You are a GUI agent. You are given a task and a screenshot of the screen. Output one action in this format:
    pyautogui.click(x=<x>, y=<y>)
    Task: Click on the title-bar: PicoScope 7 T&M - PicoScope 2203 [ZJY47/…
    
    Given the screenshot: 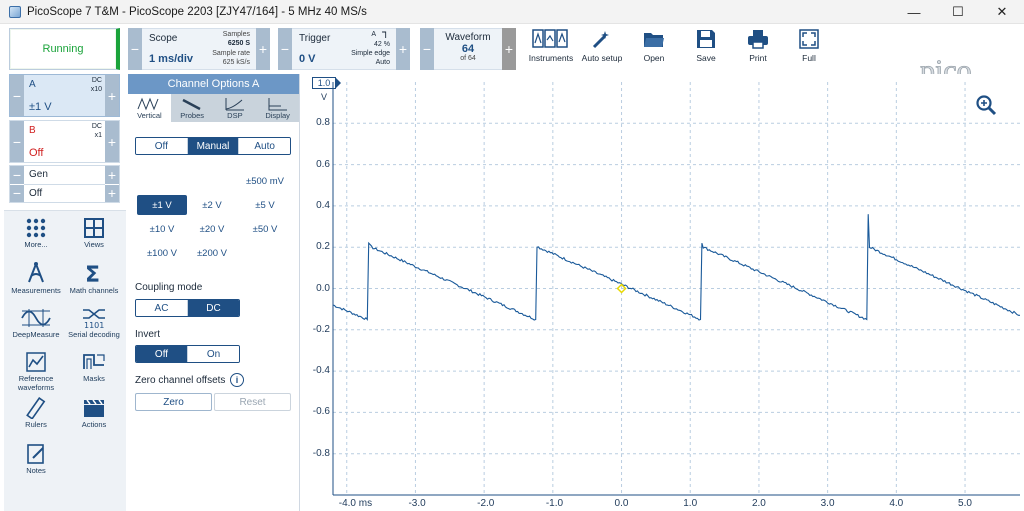 What is the action you would take?
    pyautogui.click(x=512, y=12)
    